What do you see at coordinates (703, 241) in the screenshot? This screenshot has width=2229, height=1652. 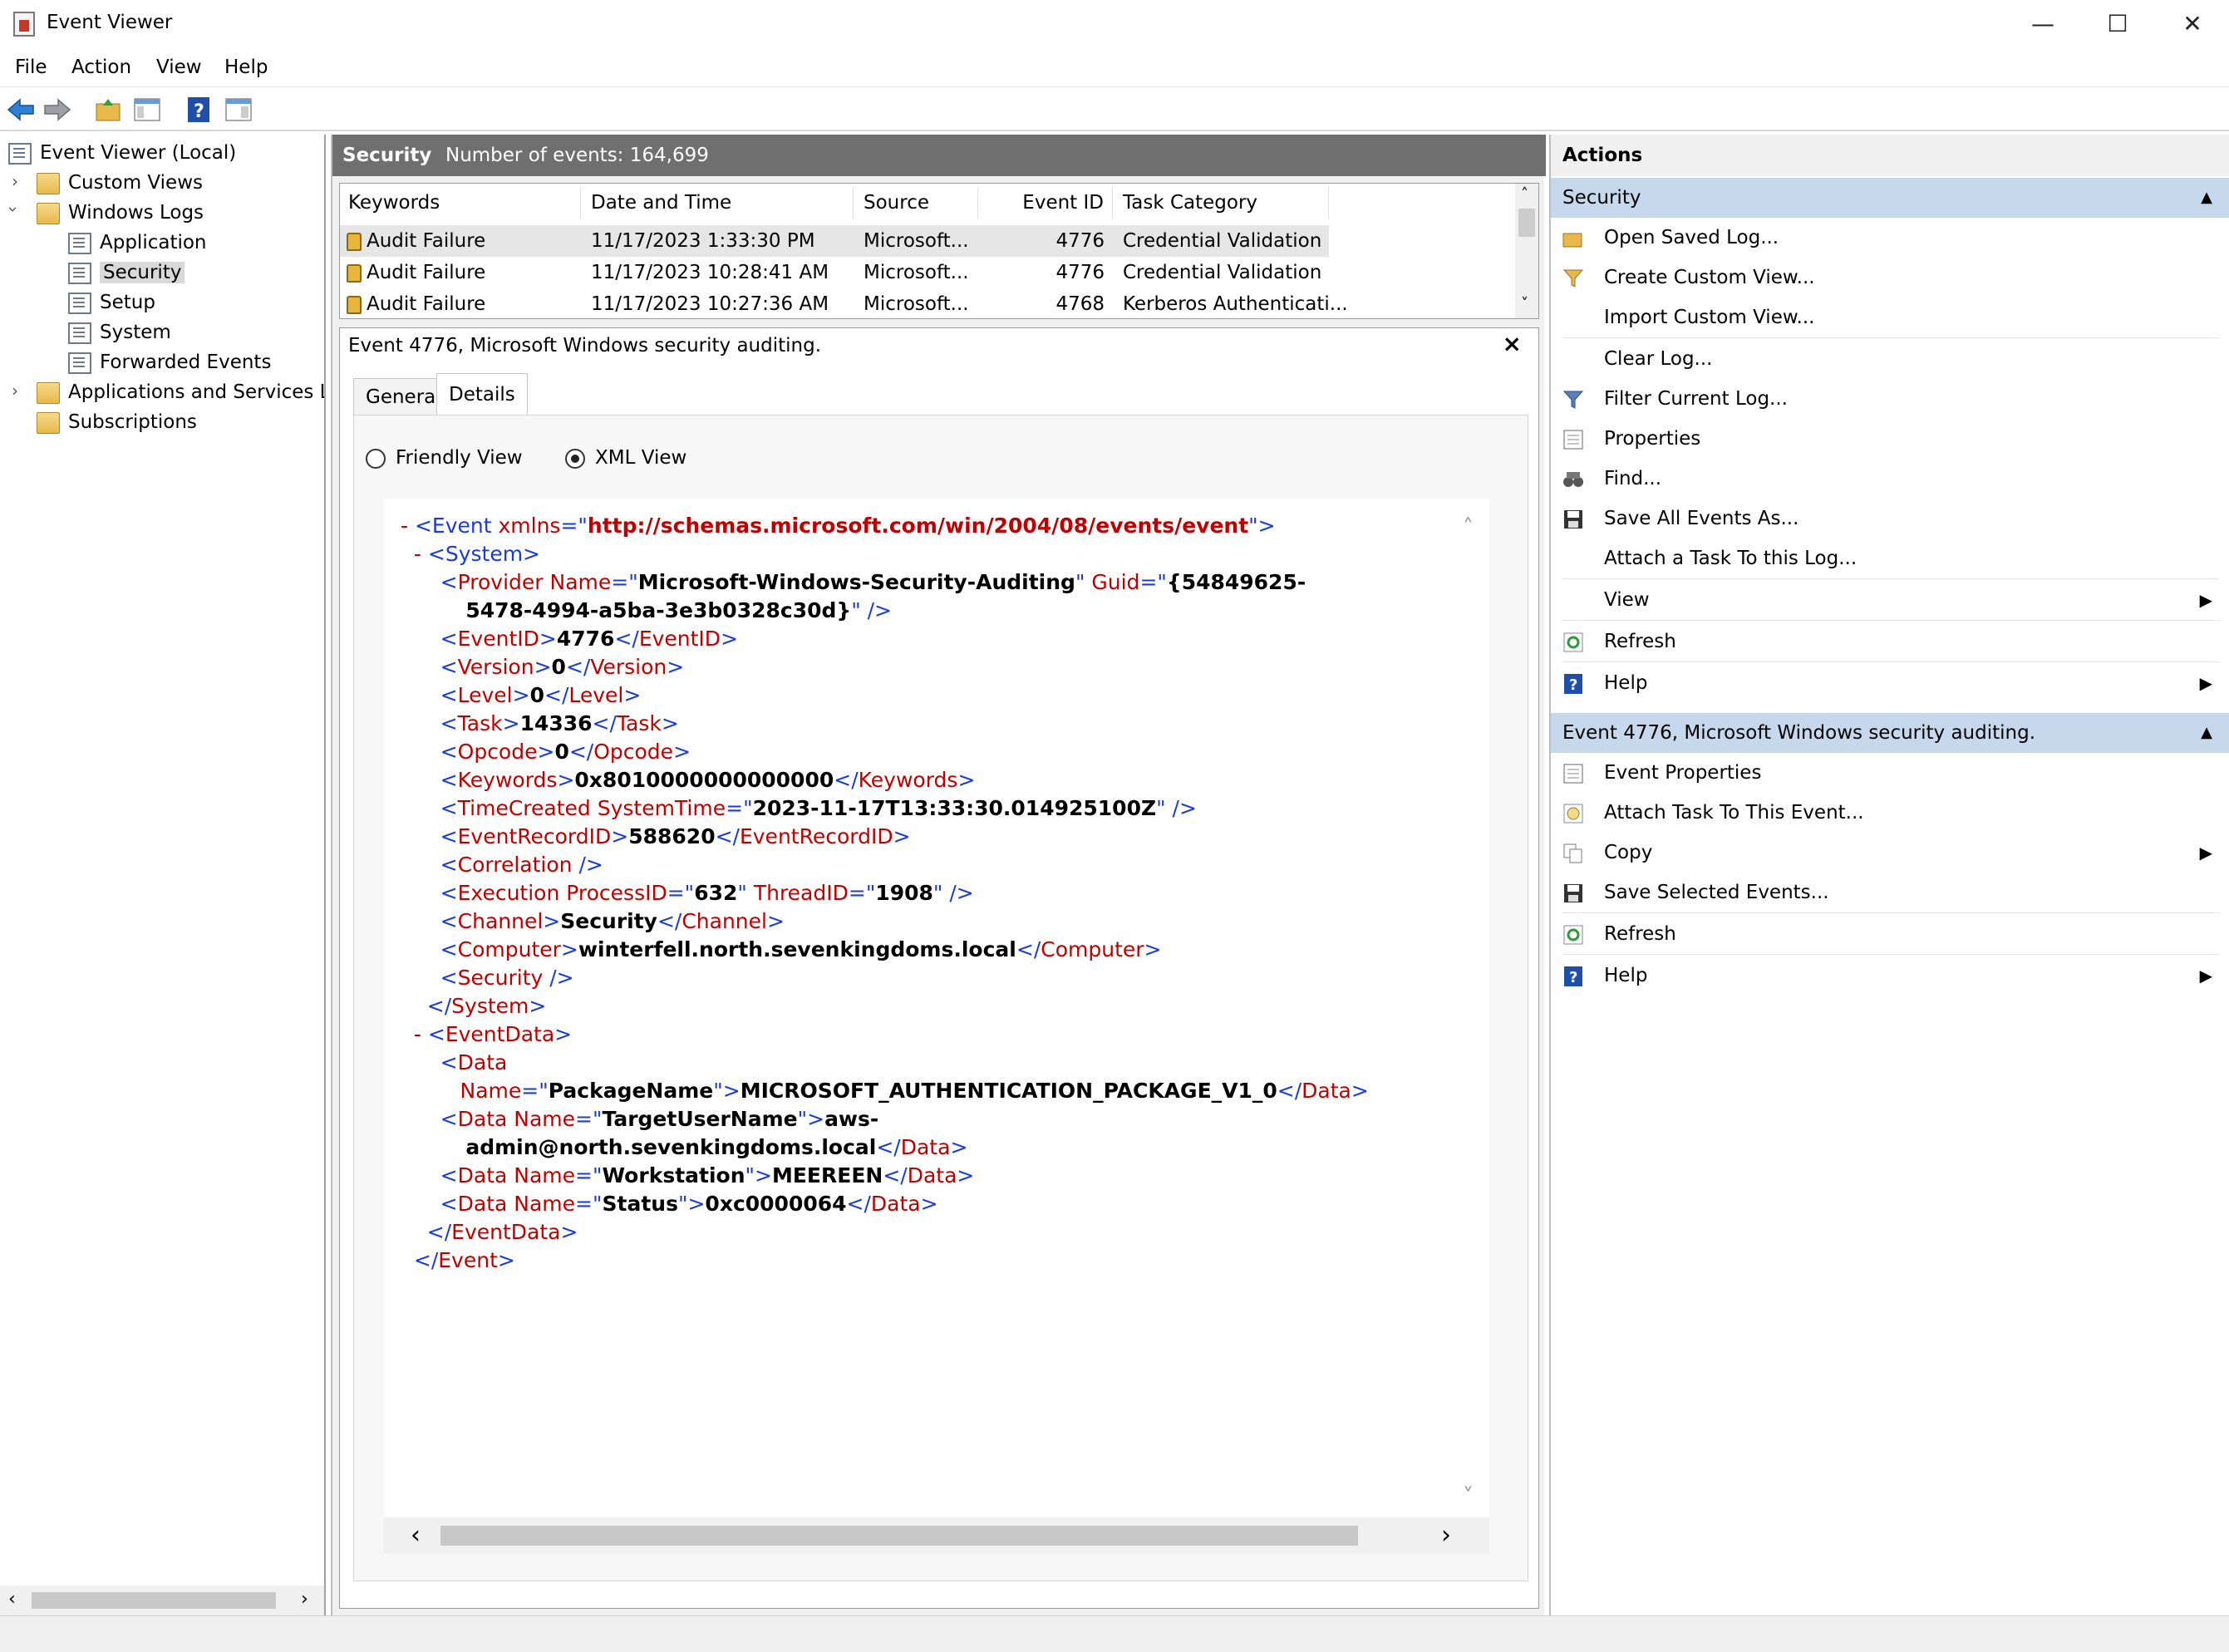 I see `row-date-time: 11/17/2023 1:33:30 PM` at bounding box center [703, 241].